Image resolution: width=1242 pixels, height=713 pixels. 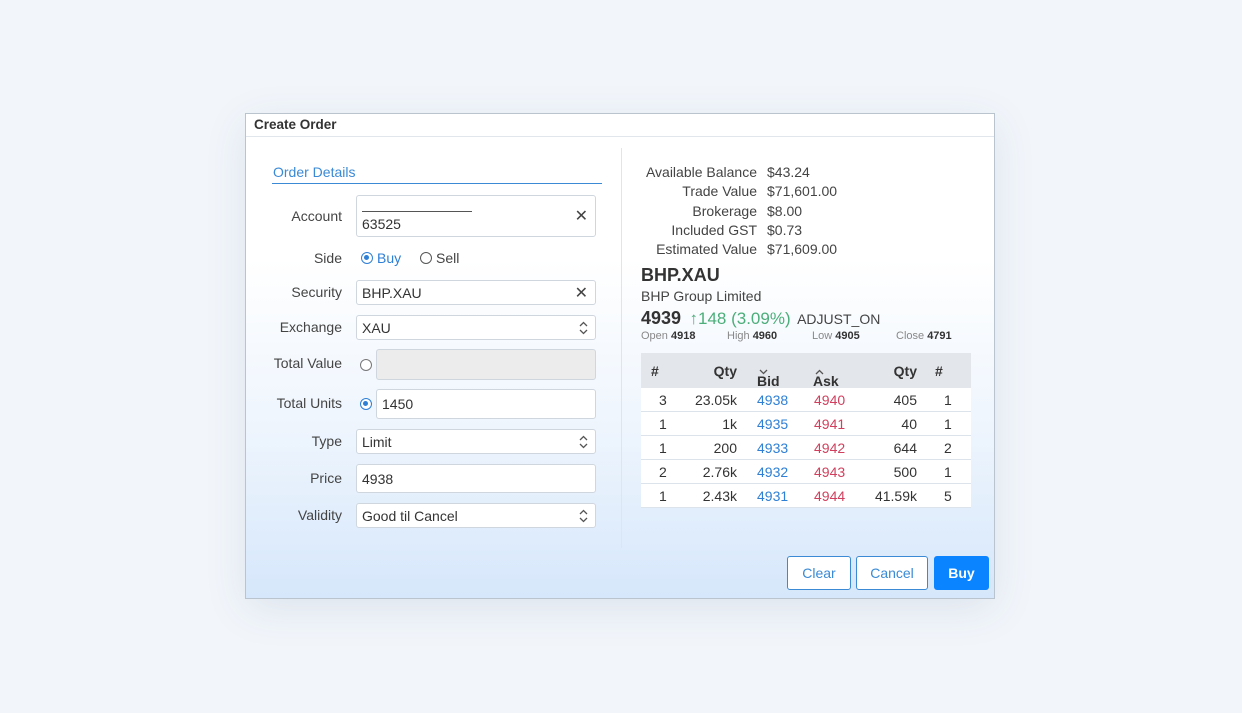 I want to click on total-units-value: 1450, so click(x=398, y=404).